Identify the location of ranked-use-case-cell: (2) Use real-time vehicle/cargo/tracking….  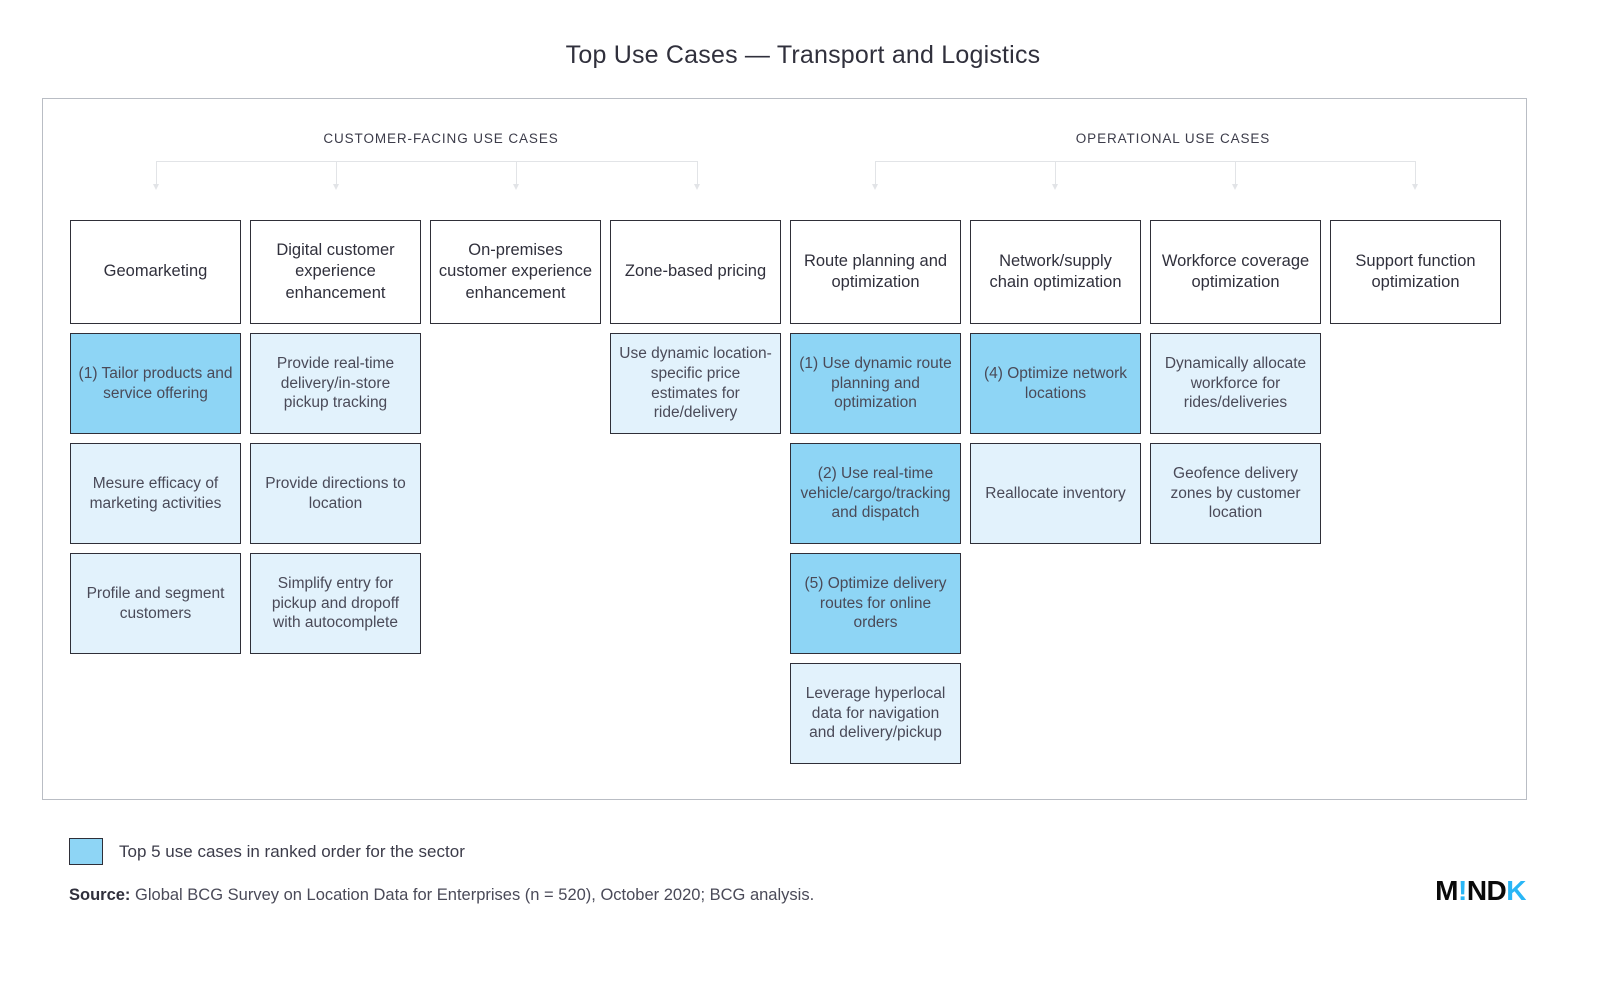
(875, 493).